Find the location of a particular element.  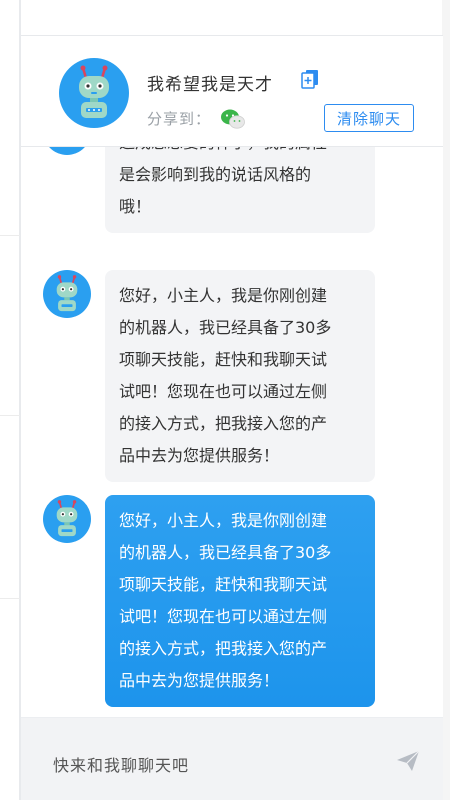

clear-chat-button: 清除聊天 is located at coordinates (369, 118).